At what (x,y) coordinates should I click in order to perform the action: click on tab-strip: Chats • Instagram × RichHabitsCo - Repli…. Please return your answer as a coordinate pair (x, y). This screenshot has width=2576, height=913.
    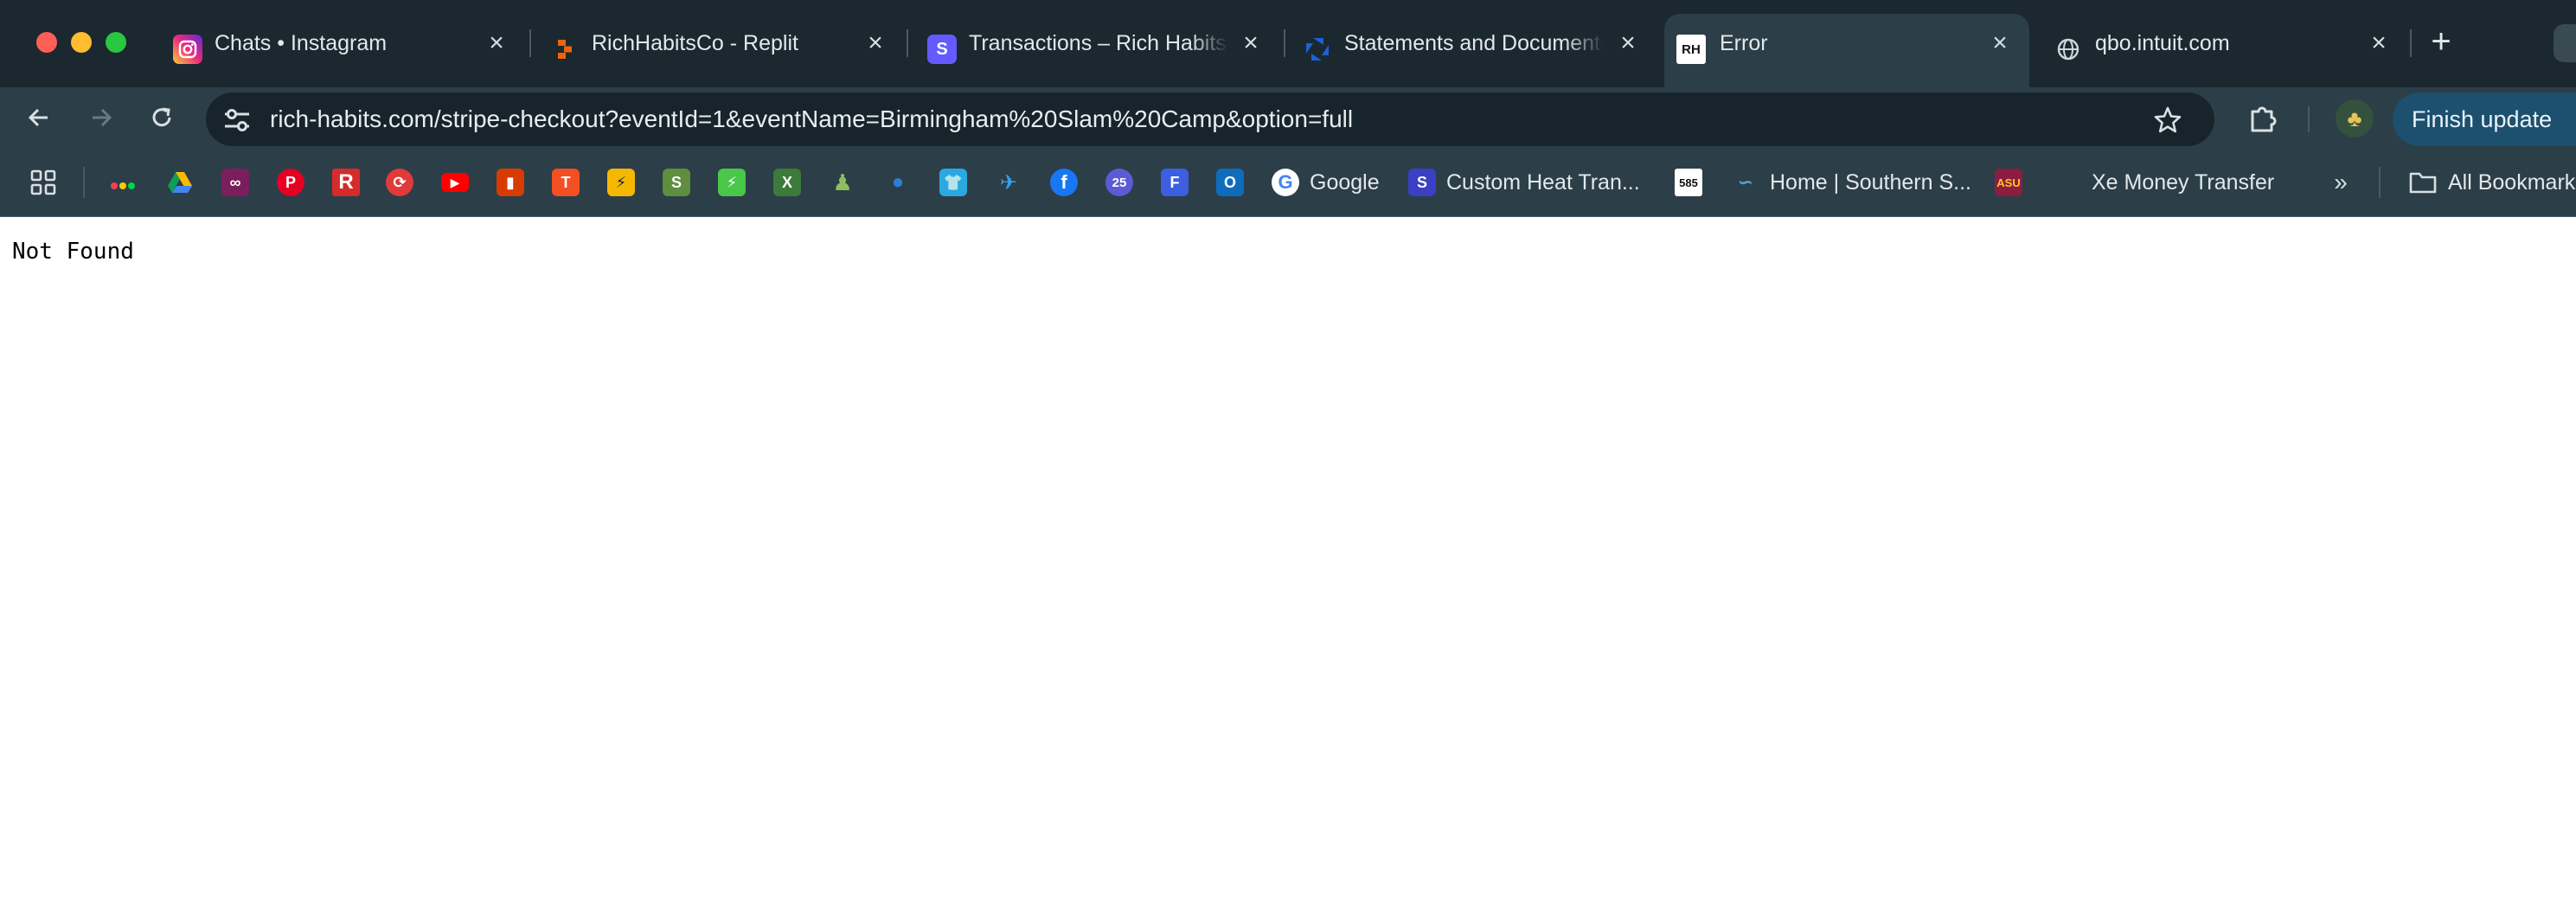
    Looking at the image, I should click on (1288, 43).